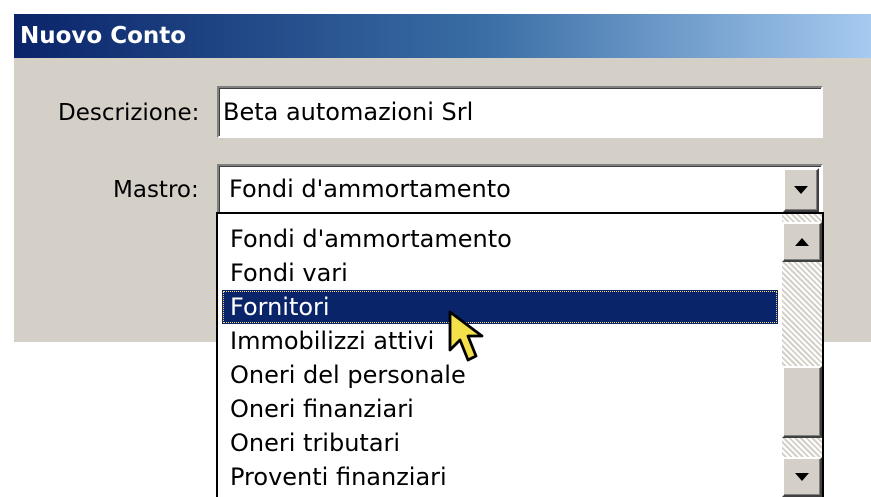 The image size is (871, 497). Describe the element at coordinates (156, 190) in the screenshot. I see `mastro-label: Mastro:` at that location.